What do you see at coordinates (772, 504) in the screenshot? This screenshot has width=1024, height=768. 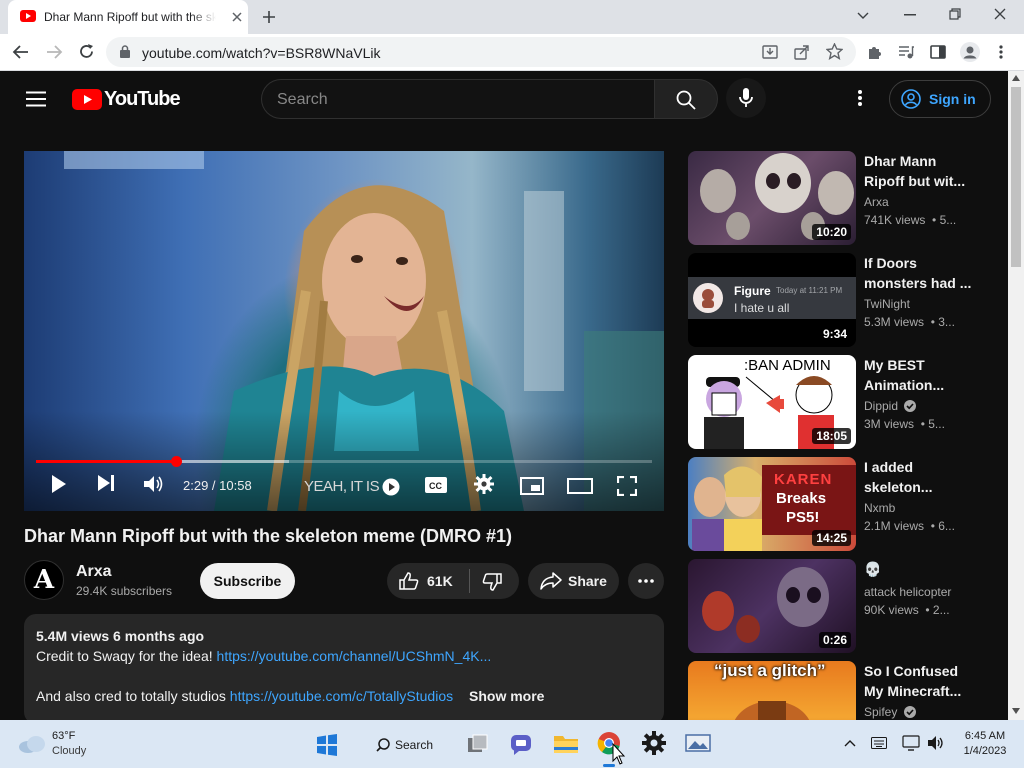 I see `video-thumbnail: KAREN Breaks PS5! 14:25` at bounding box center [772, 504].